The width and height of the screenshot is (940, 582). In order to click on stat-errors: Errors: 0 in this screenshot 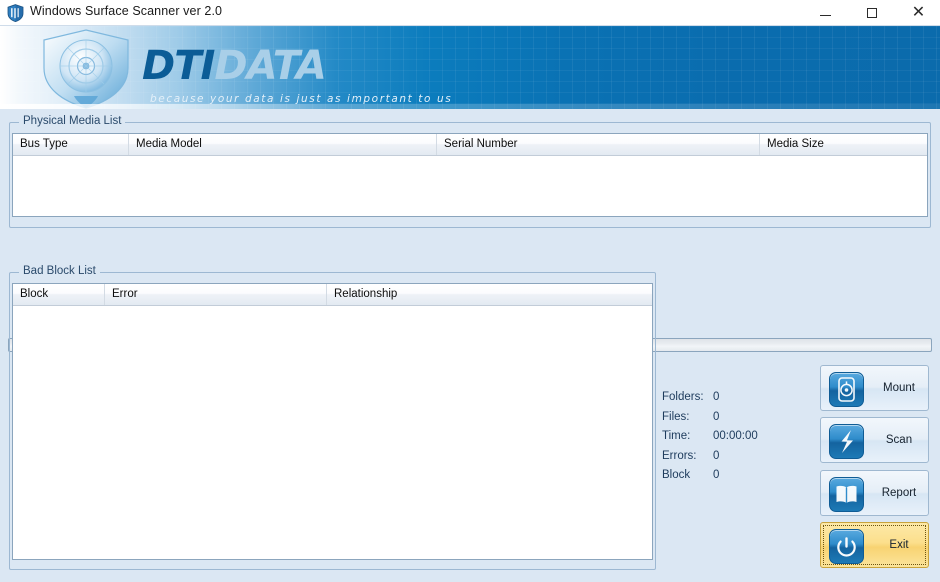, I will do `click(737, 460)`.